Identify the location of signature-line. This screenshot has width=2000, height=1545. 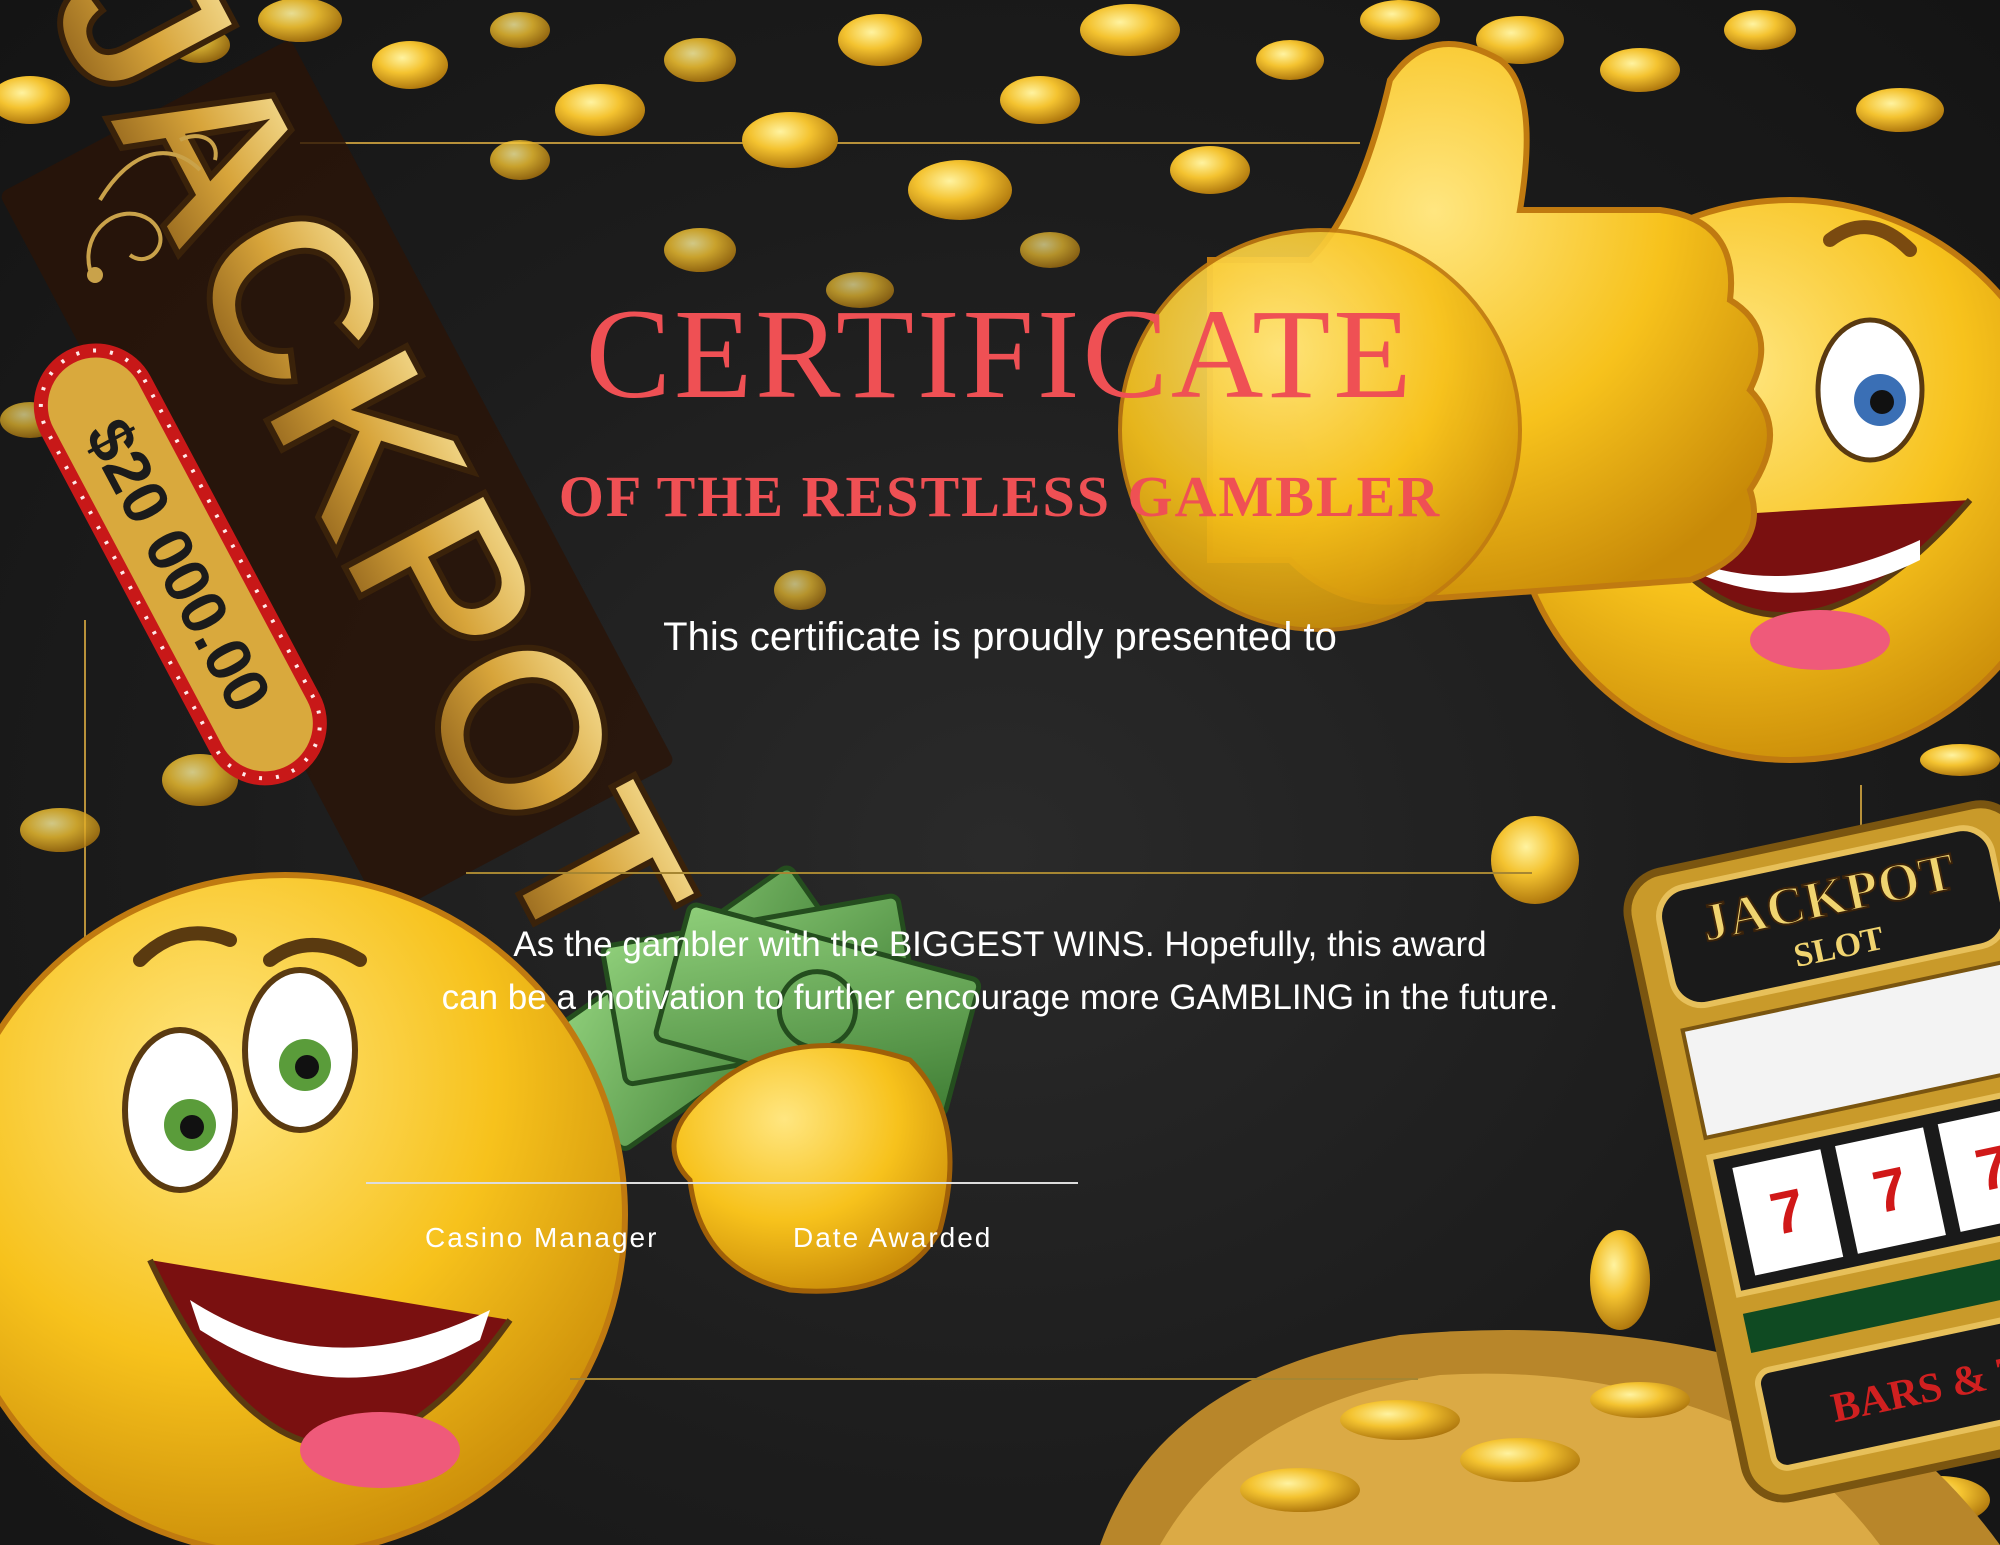
(722, 1183).